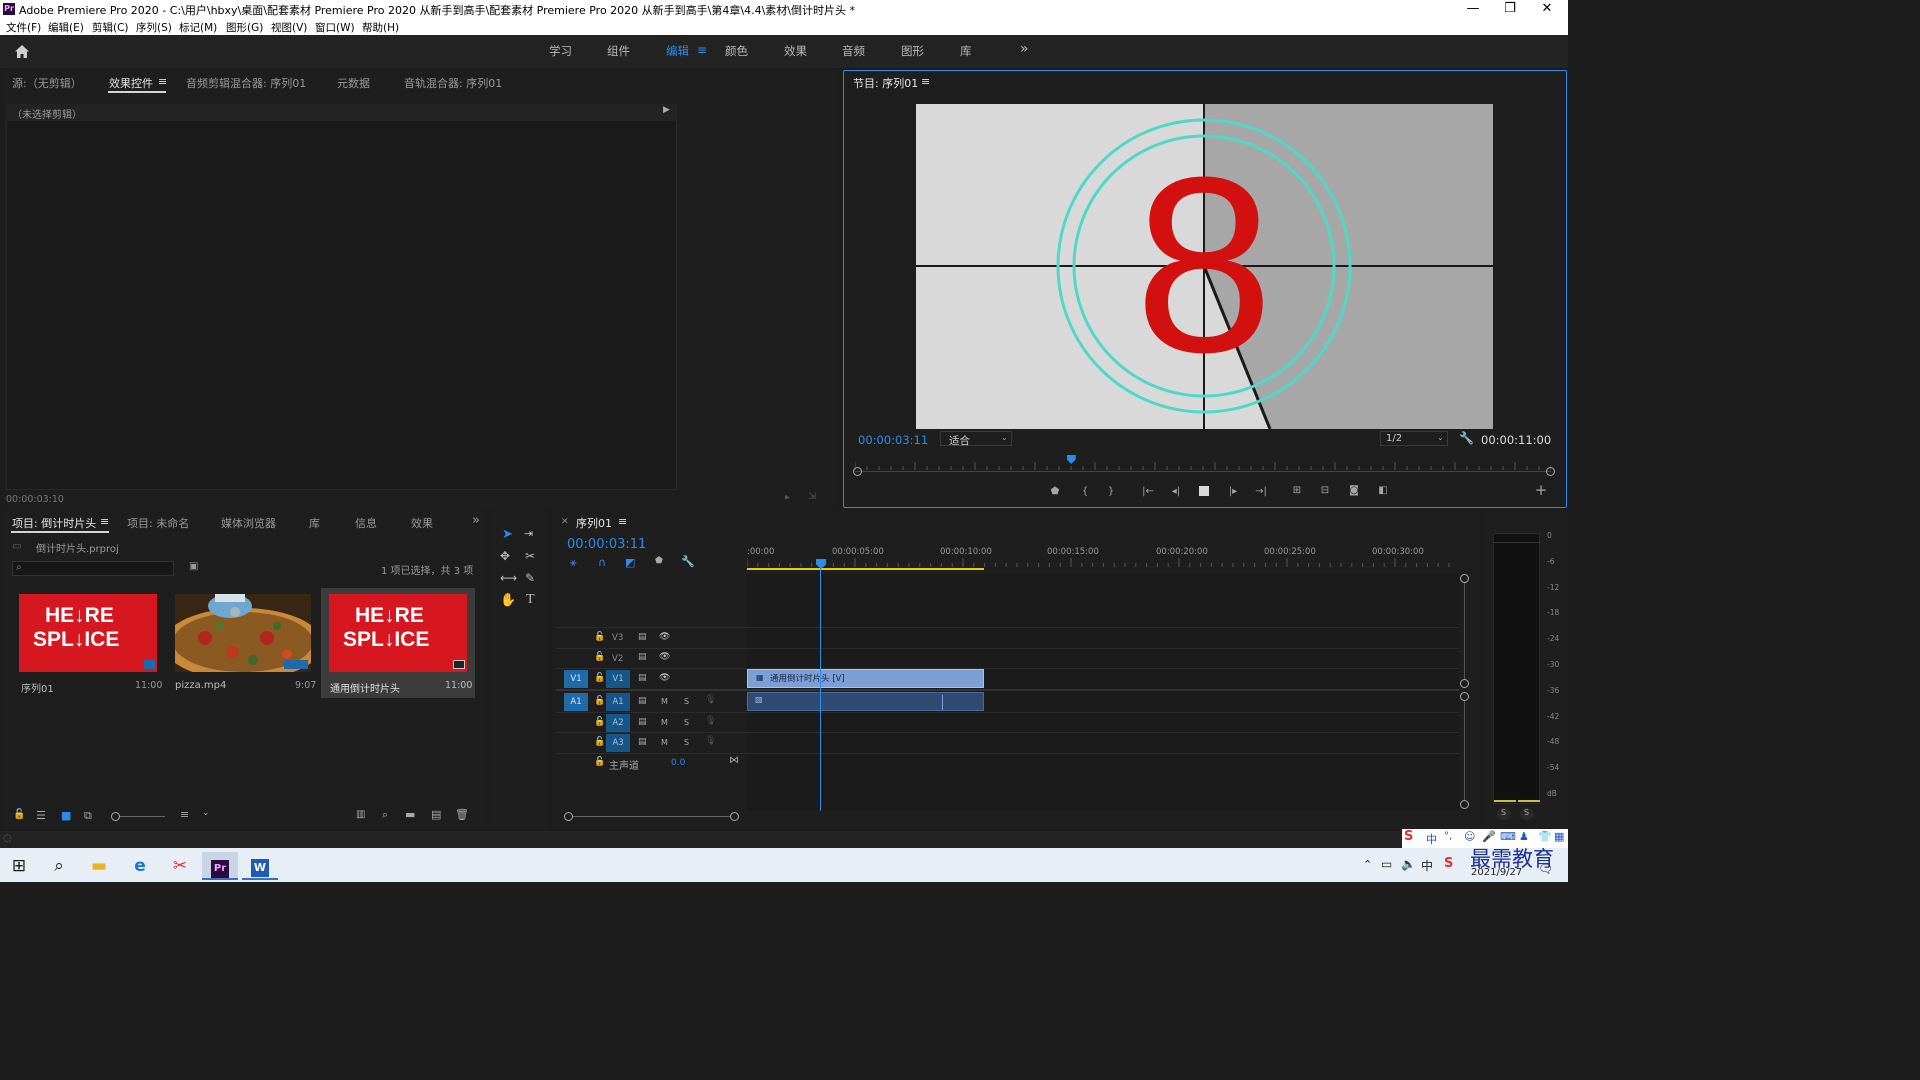 The width and height of the screenshot is (1920, 1080). Describe the element at coordinates (23, 27) in the screenshot. I see `menu-file: 文件(F)` at that location.